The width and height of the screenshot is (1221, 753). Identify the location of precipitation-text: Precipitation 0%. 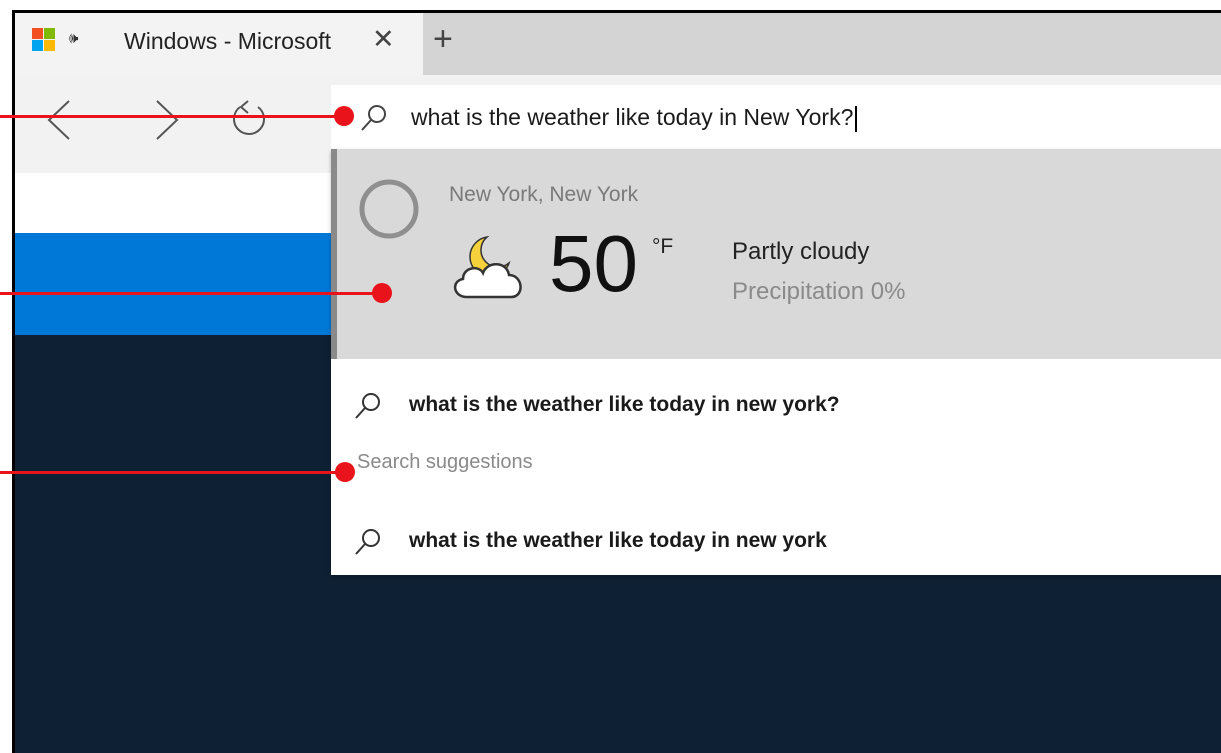
(819, 291).